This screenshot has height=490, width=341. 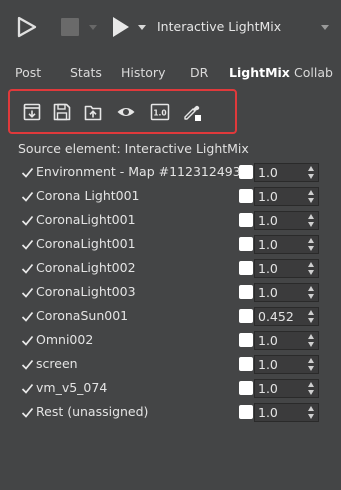 I want to click on play-icon, so click(x=121, y=27).